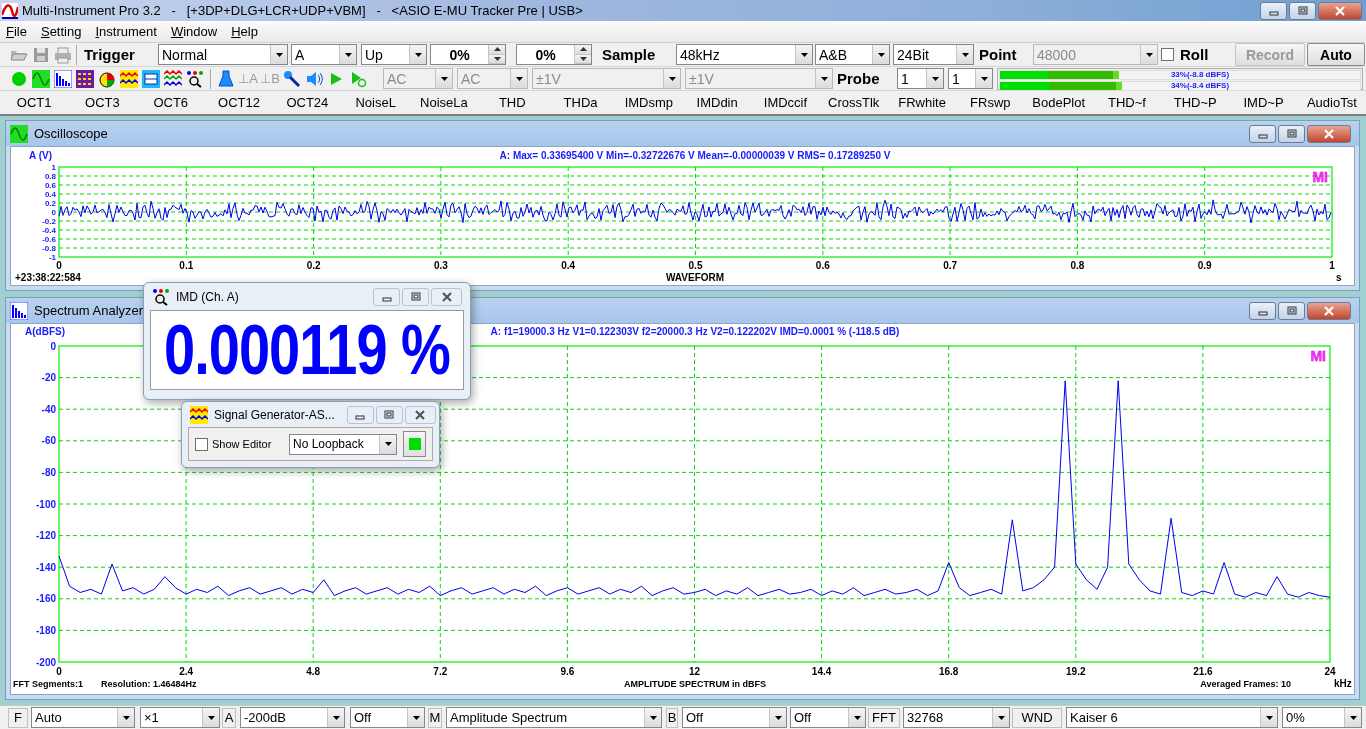  What do you see at coordinates (59, 671) in the screenshot?
I see `axis-tick-label: 0` at bounding box center [59, 671].